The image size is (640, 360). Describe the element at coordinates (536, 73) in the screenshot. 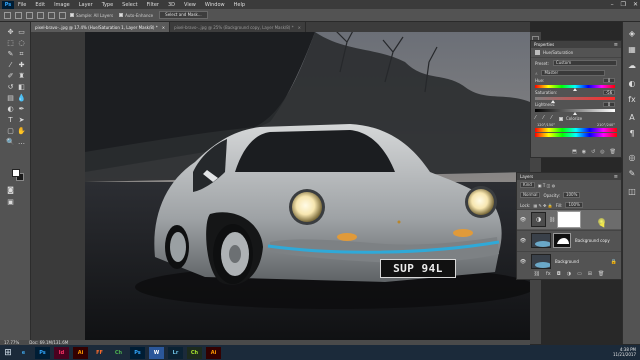

I see `targeted-adjust-icon: ☝` at that location.